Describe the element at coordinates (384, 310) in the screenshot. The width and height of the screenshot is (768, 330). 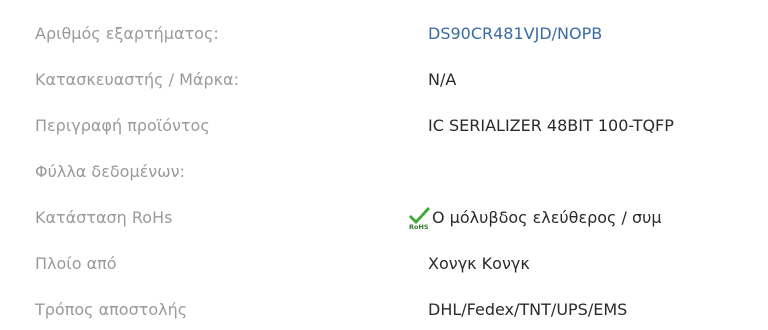
I see `spec-row-shipping-method: Τρόπος αποστολής DHL/Fedex/TNT/UPS/EMS` at that location.